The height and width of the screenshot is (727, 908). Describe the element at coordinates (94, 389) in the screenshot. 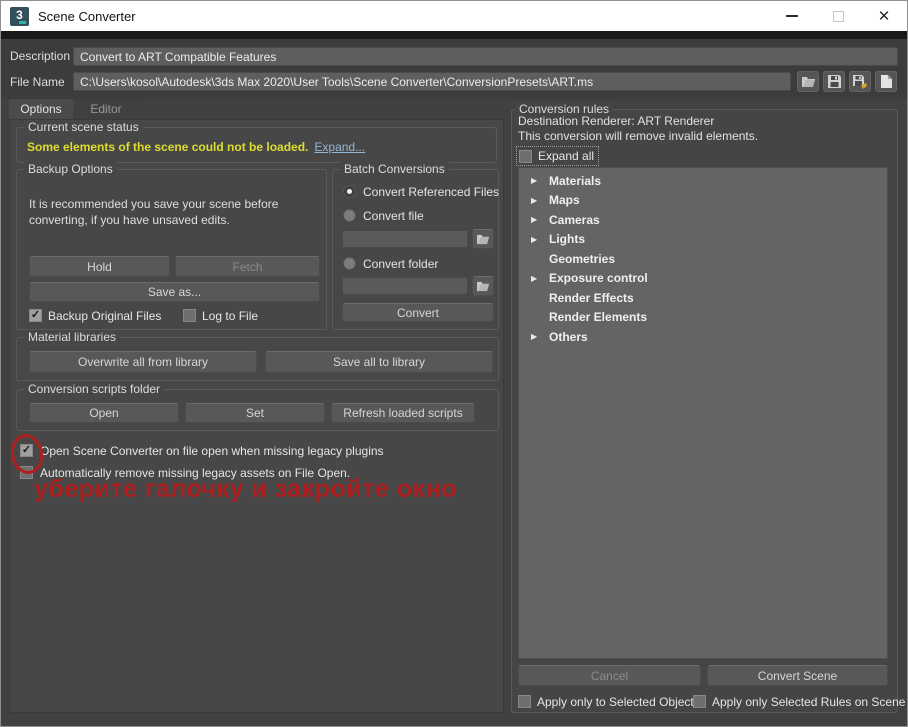

I see `conversion-scripts-folder-title: Conversion scripts folder` at that location.